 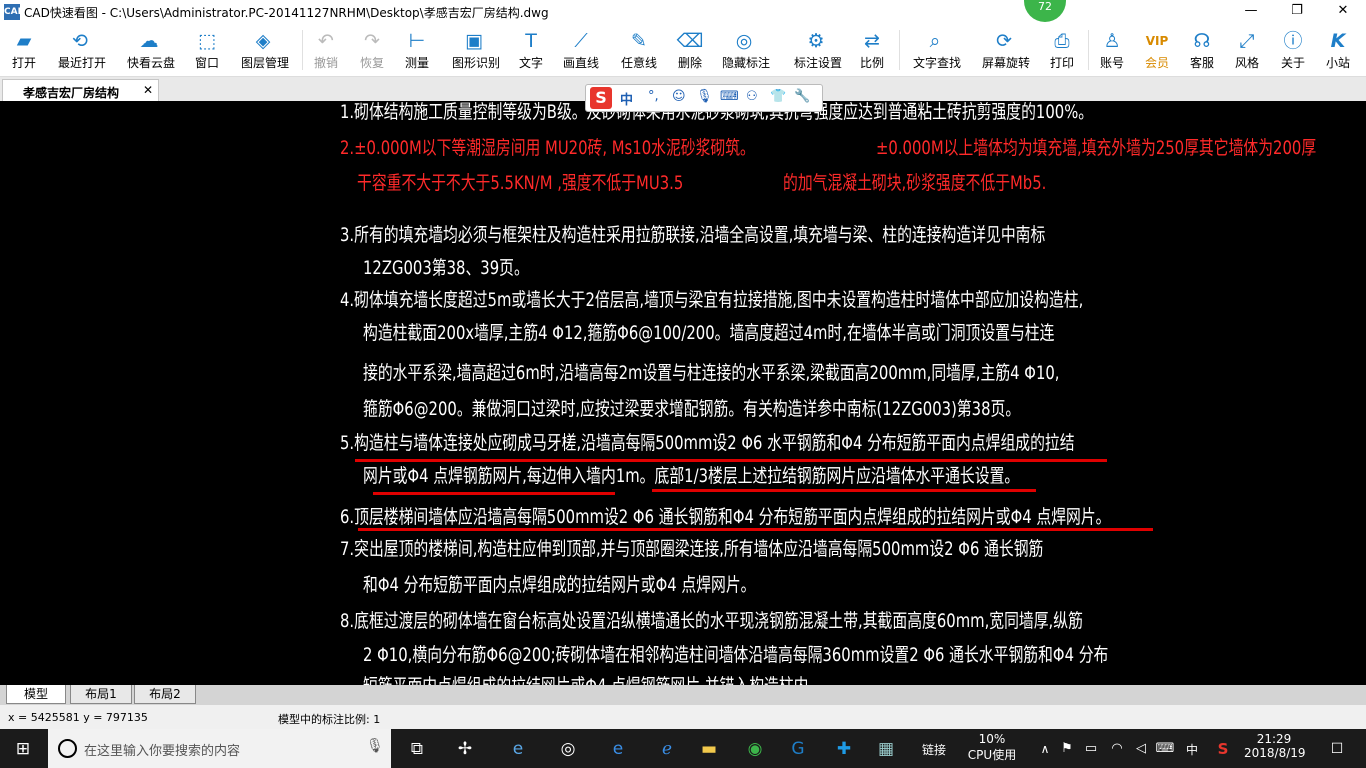 I want to click on voice-icon: 🎙, so click(x=704, y=96).